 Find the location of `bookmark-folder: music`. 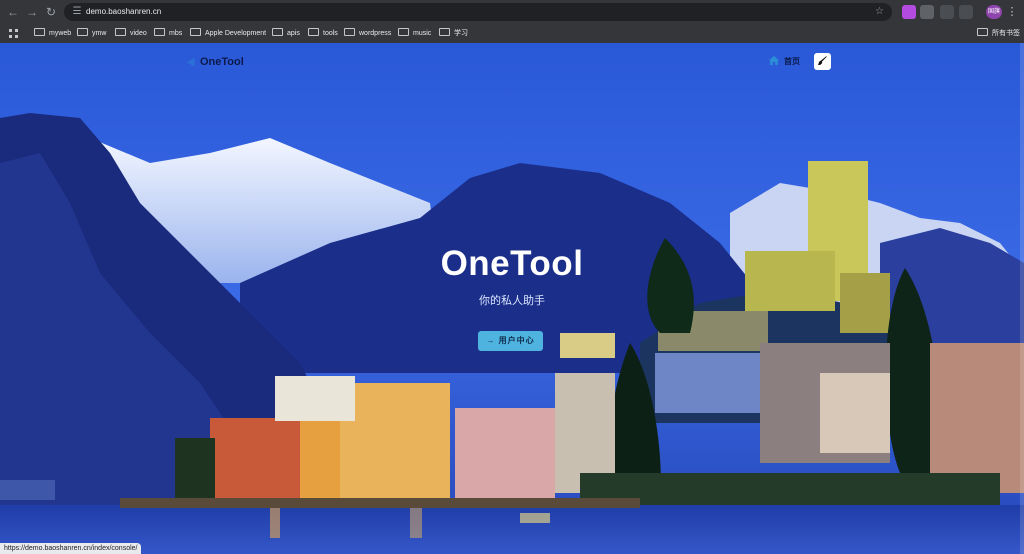

bookmark-folder: music is located at coordinates (414, 33).